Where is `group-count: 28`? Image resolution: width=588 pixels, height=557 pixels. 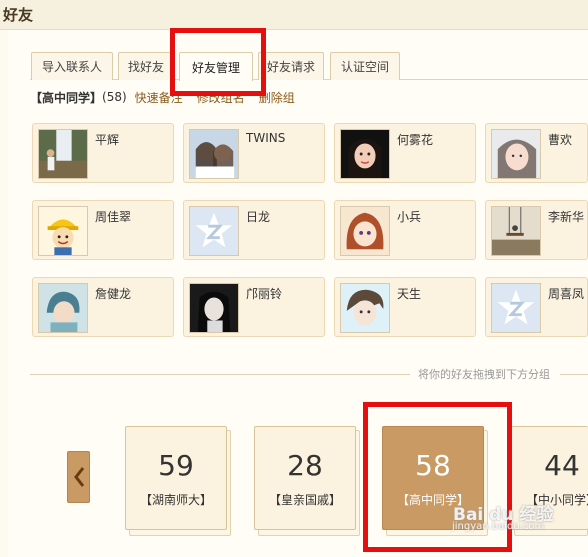 group-count: 28 is located at coordinates (305, 465).